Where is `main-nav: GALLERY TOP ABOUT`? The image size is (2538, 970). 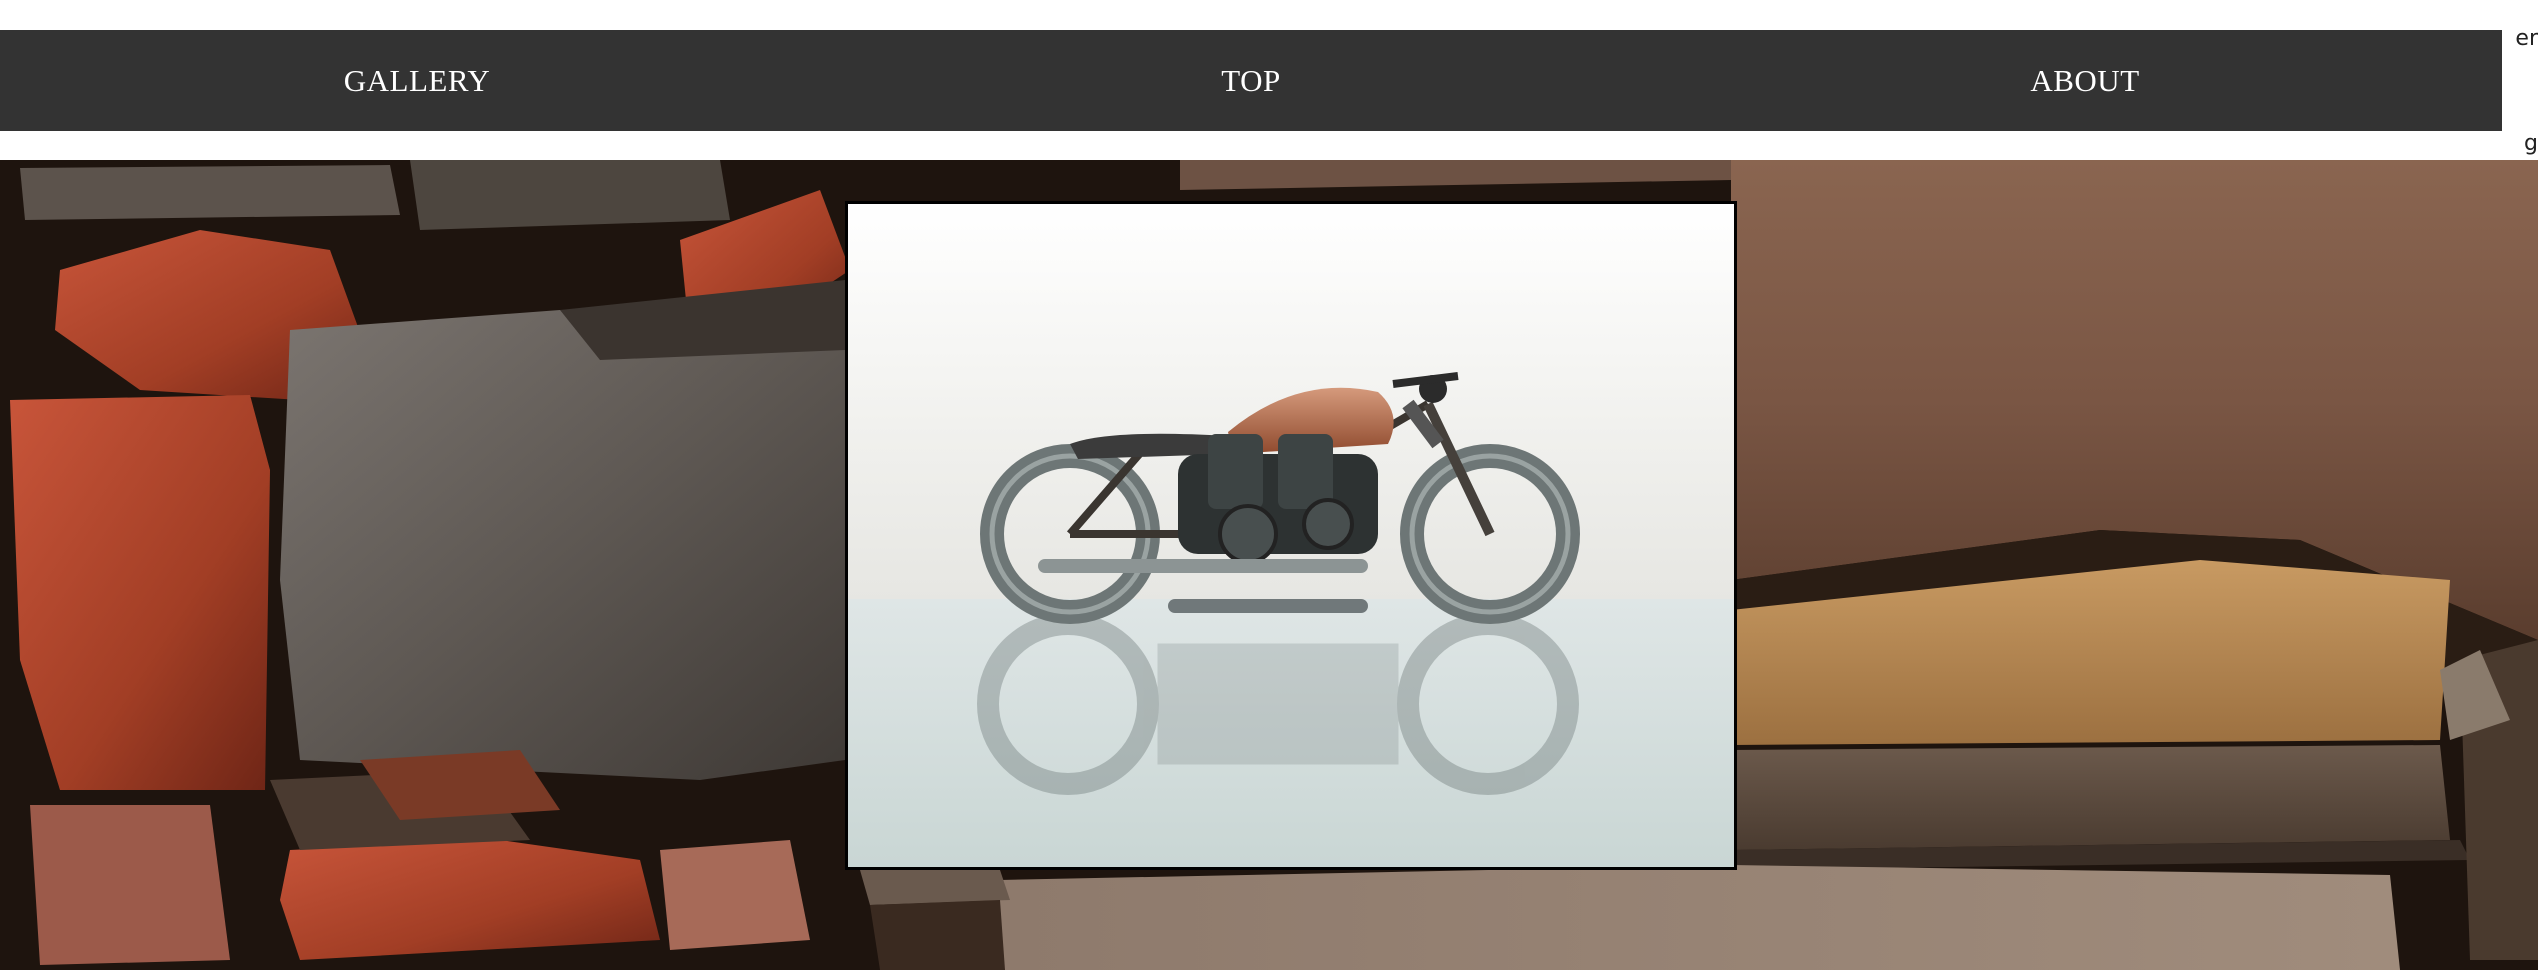
main-nav: GALLERY TOP ABOUT is located at coordinates (1251, 80).